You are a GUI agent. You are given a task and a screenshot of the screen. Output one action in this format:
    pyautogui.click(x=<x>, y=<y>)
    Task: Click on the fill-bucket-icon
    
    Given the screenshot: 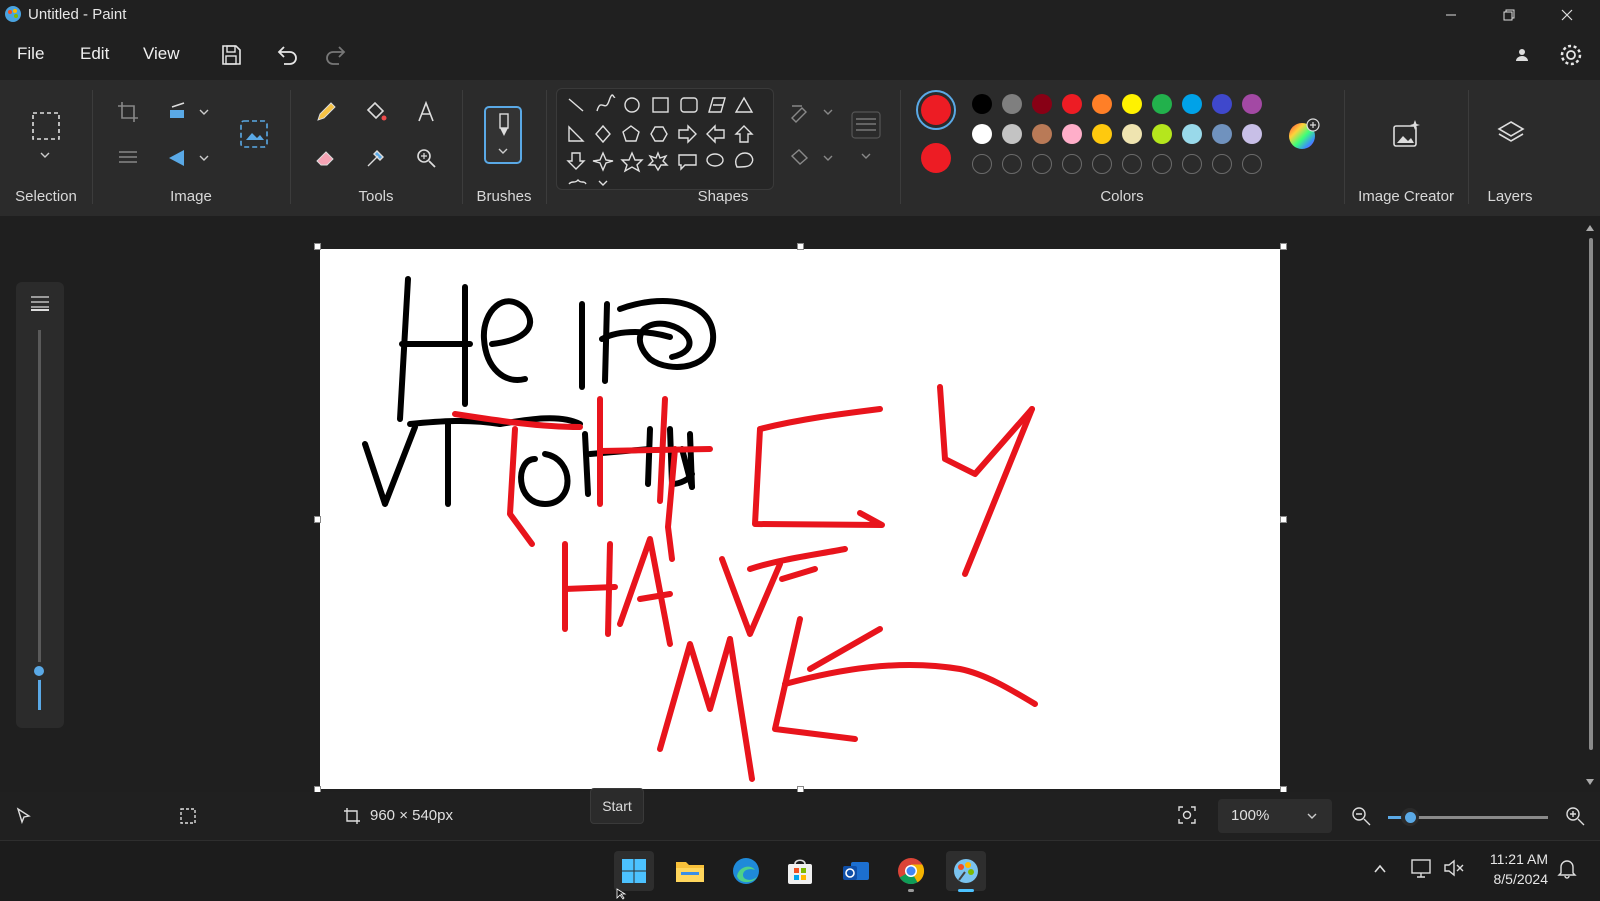 What is the action you would take?
    pyautogui.click(x=376, y=112)
    